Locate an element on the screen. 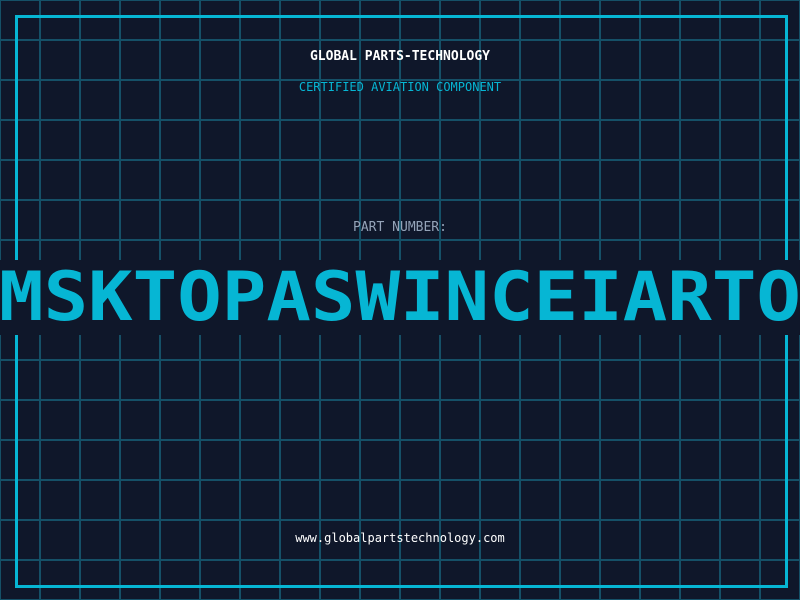 Image resolution: width=800 pixels, height=600 pixels. part-number-band: MSKTOPASWINCEIARTO is located at coordinates (400, 297).